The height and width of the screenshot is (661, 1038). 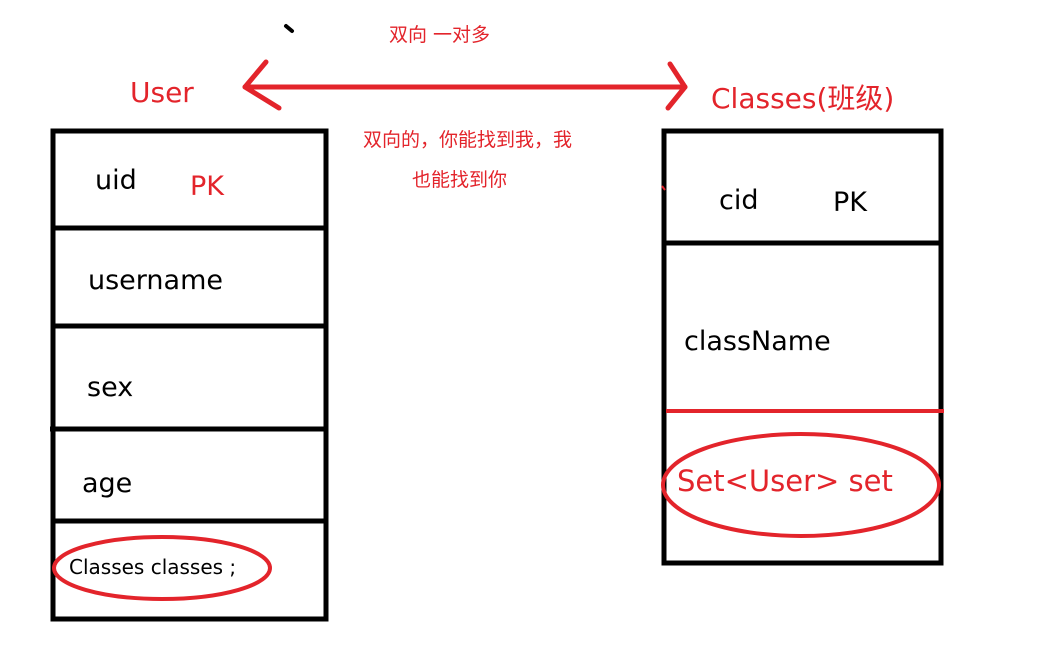 I want to click on user-field-classes: Classes classes ;, so click(x=153, y=567).